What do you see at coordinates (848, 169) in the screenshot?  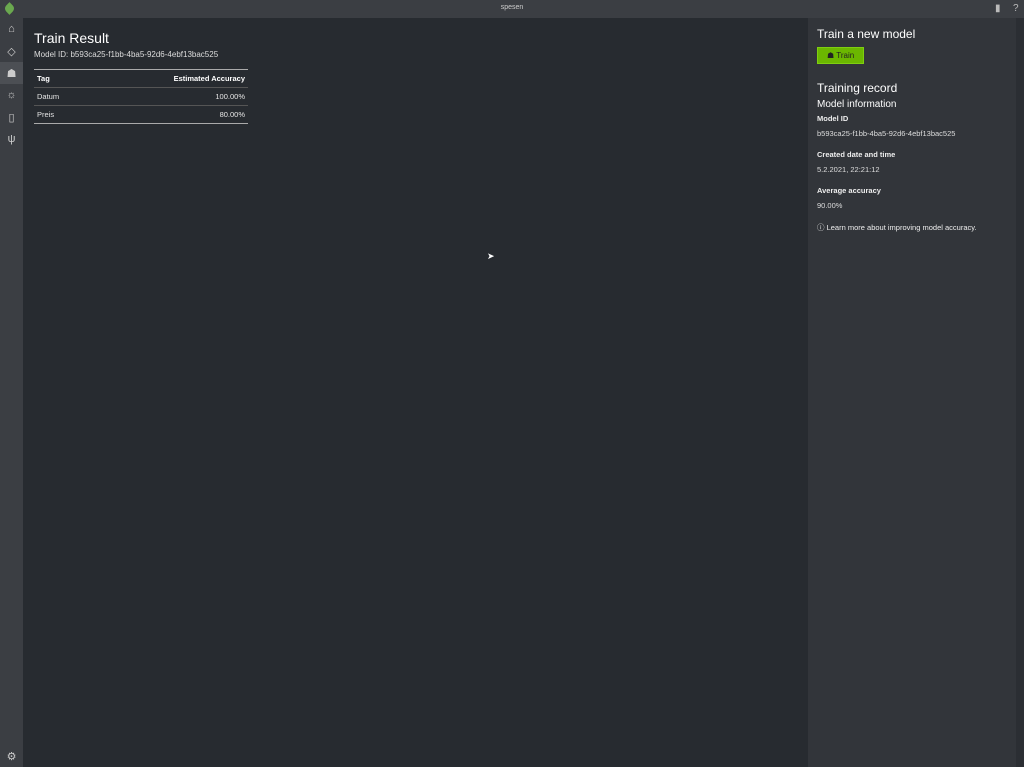 I see `created-value: 5.2.2021, 22:21:12` at bounding box center [848, 169].